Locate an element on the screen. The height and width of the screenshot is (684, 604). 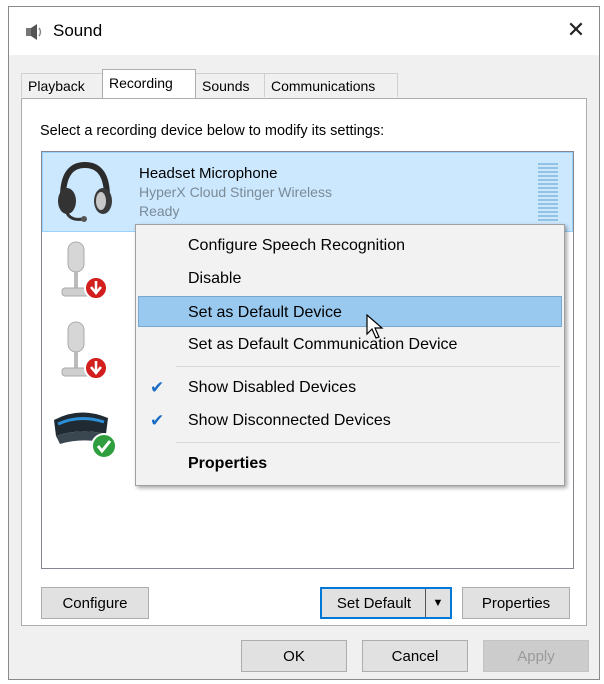
menu-item-disable: Disable is located at coordinates (350, 278).